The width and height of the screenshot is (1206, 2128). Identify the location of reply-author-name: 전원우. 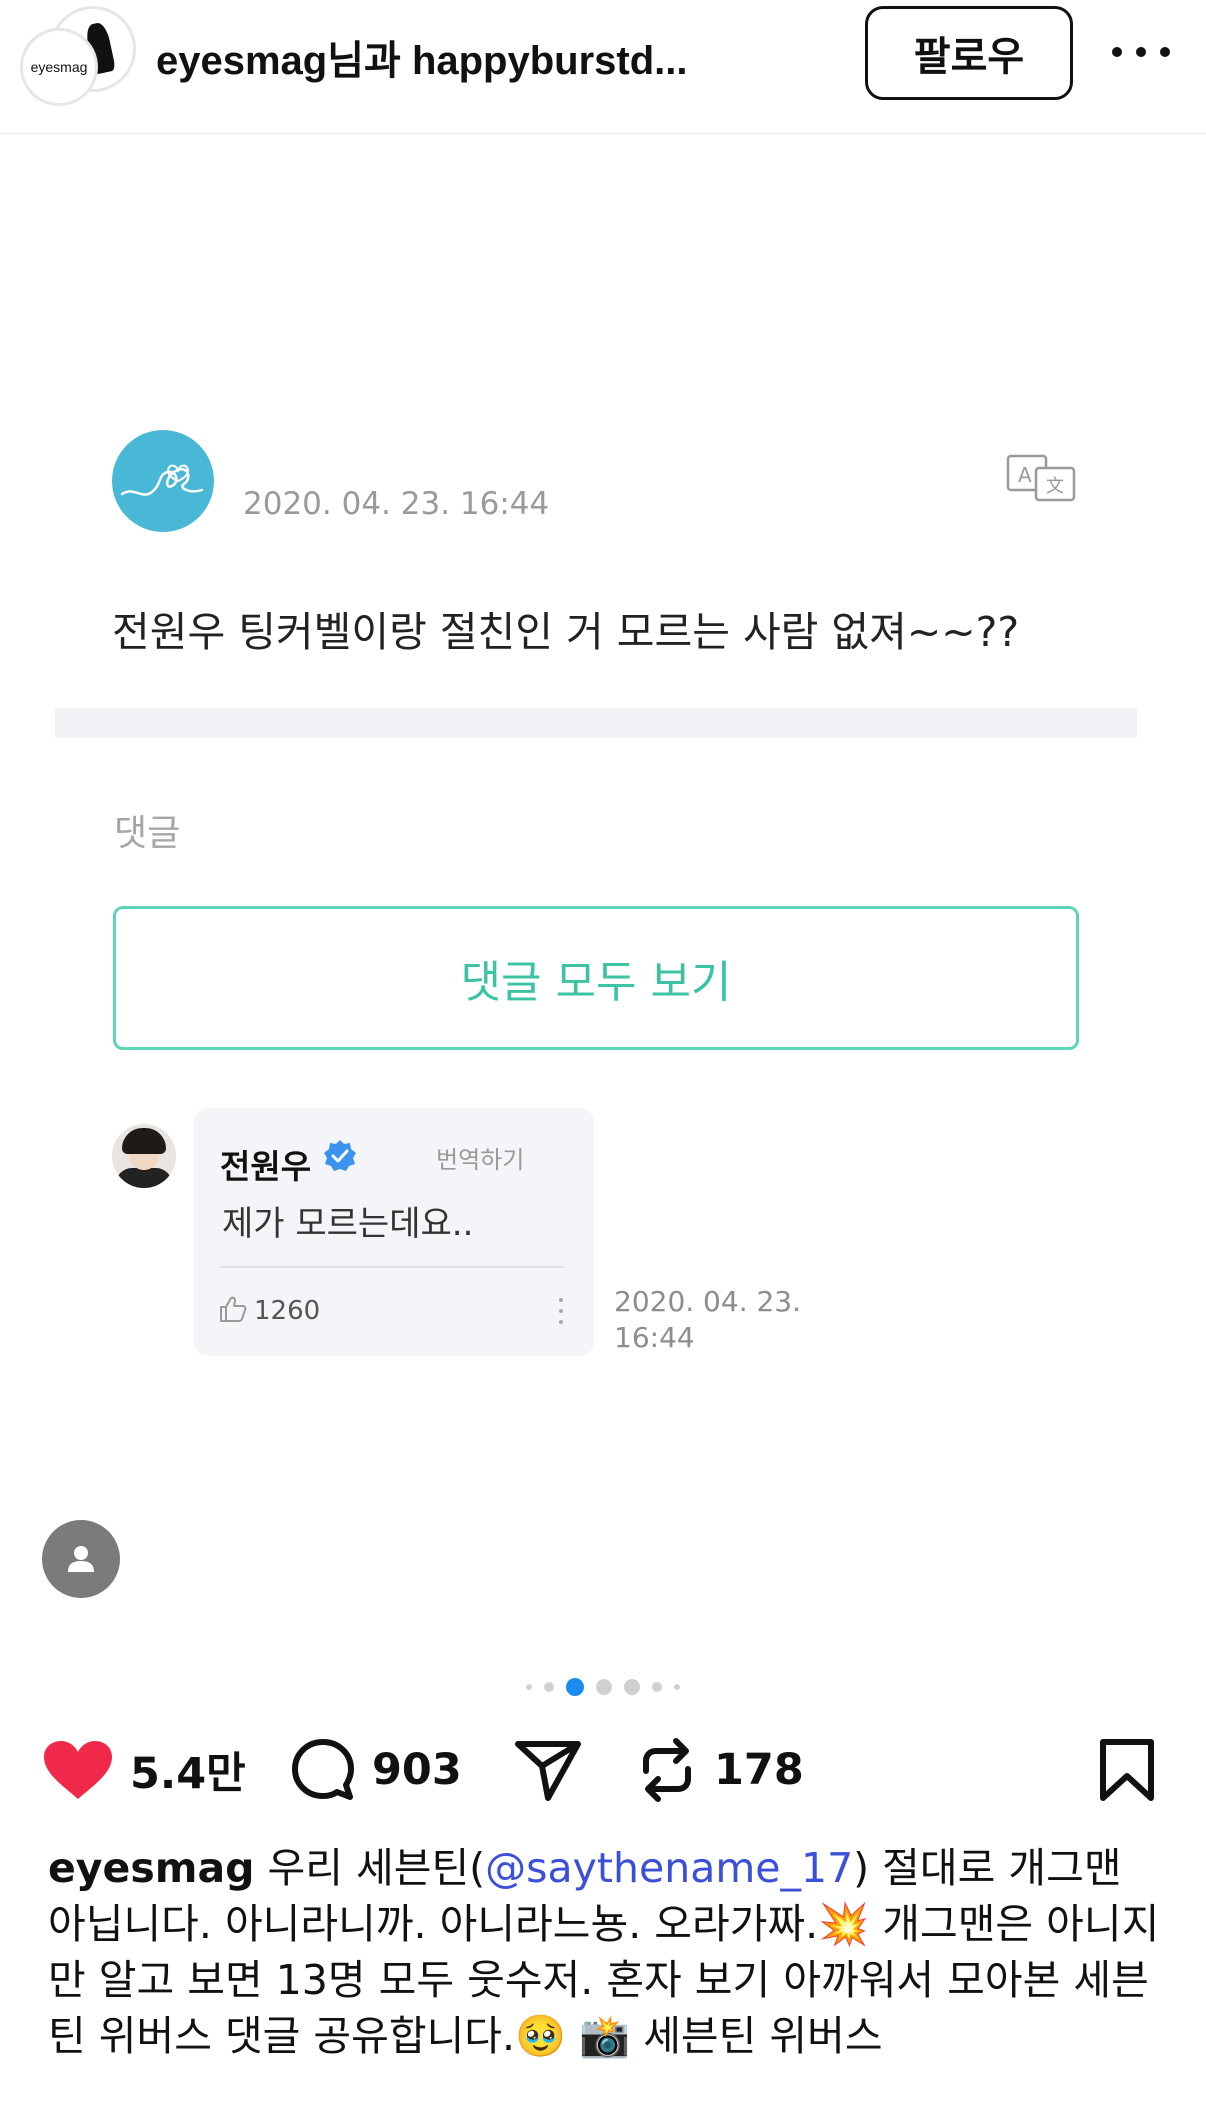
(266, 1166).